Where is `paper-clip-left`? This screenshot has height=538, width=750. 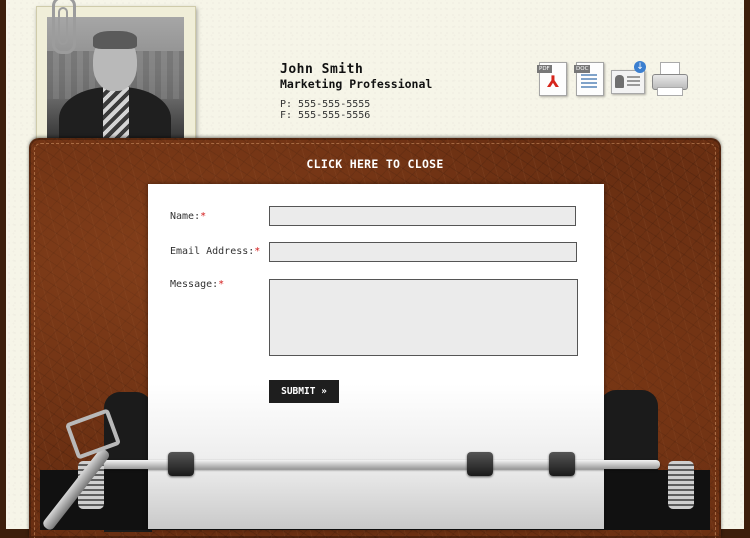
paper-clip-left is located at coordinates (181, 464).